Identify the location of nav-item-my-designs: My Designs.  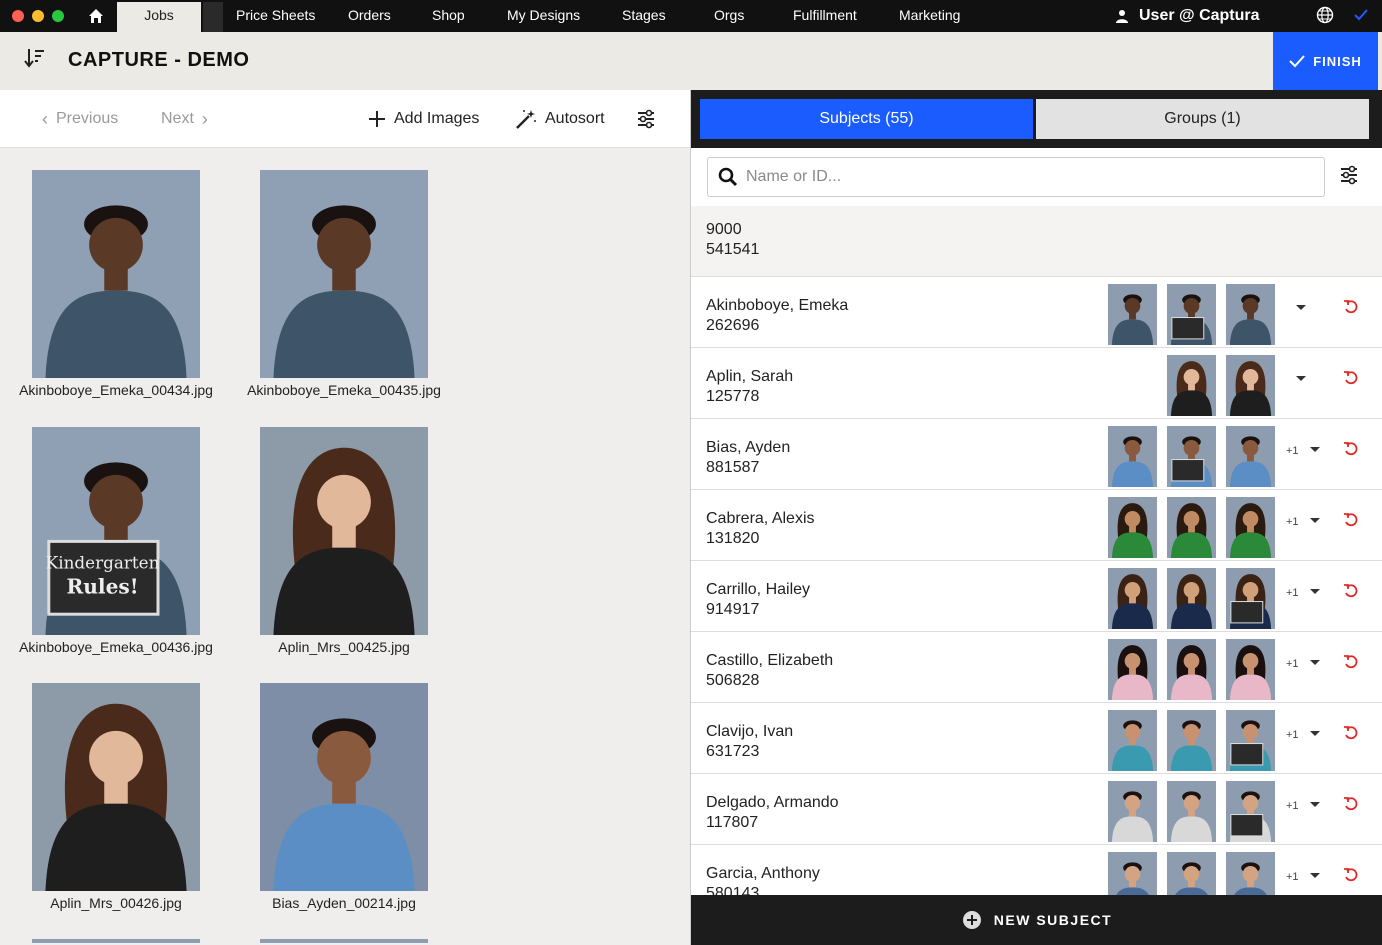
(543, 16).